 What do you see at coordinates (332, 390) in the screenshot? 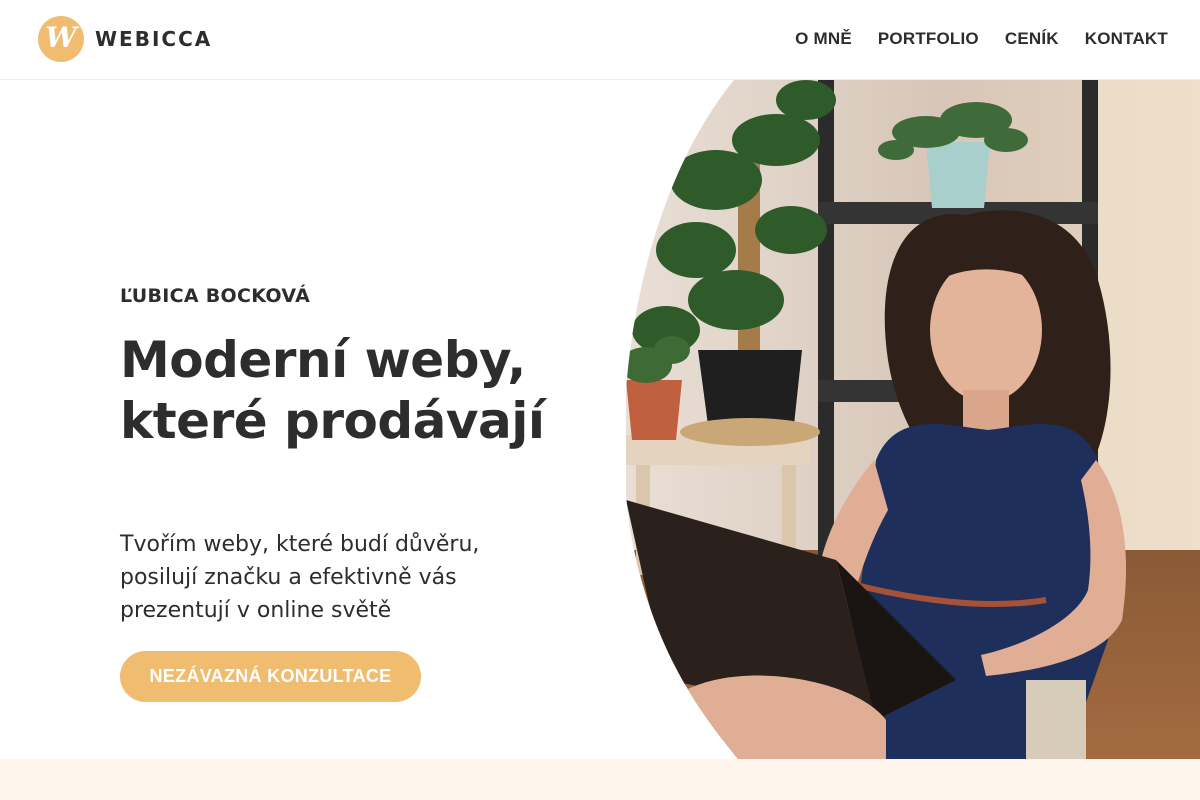
I see `hero-headline: Moderní weby, které prodávají` at bounding box center [332, 390].